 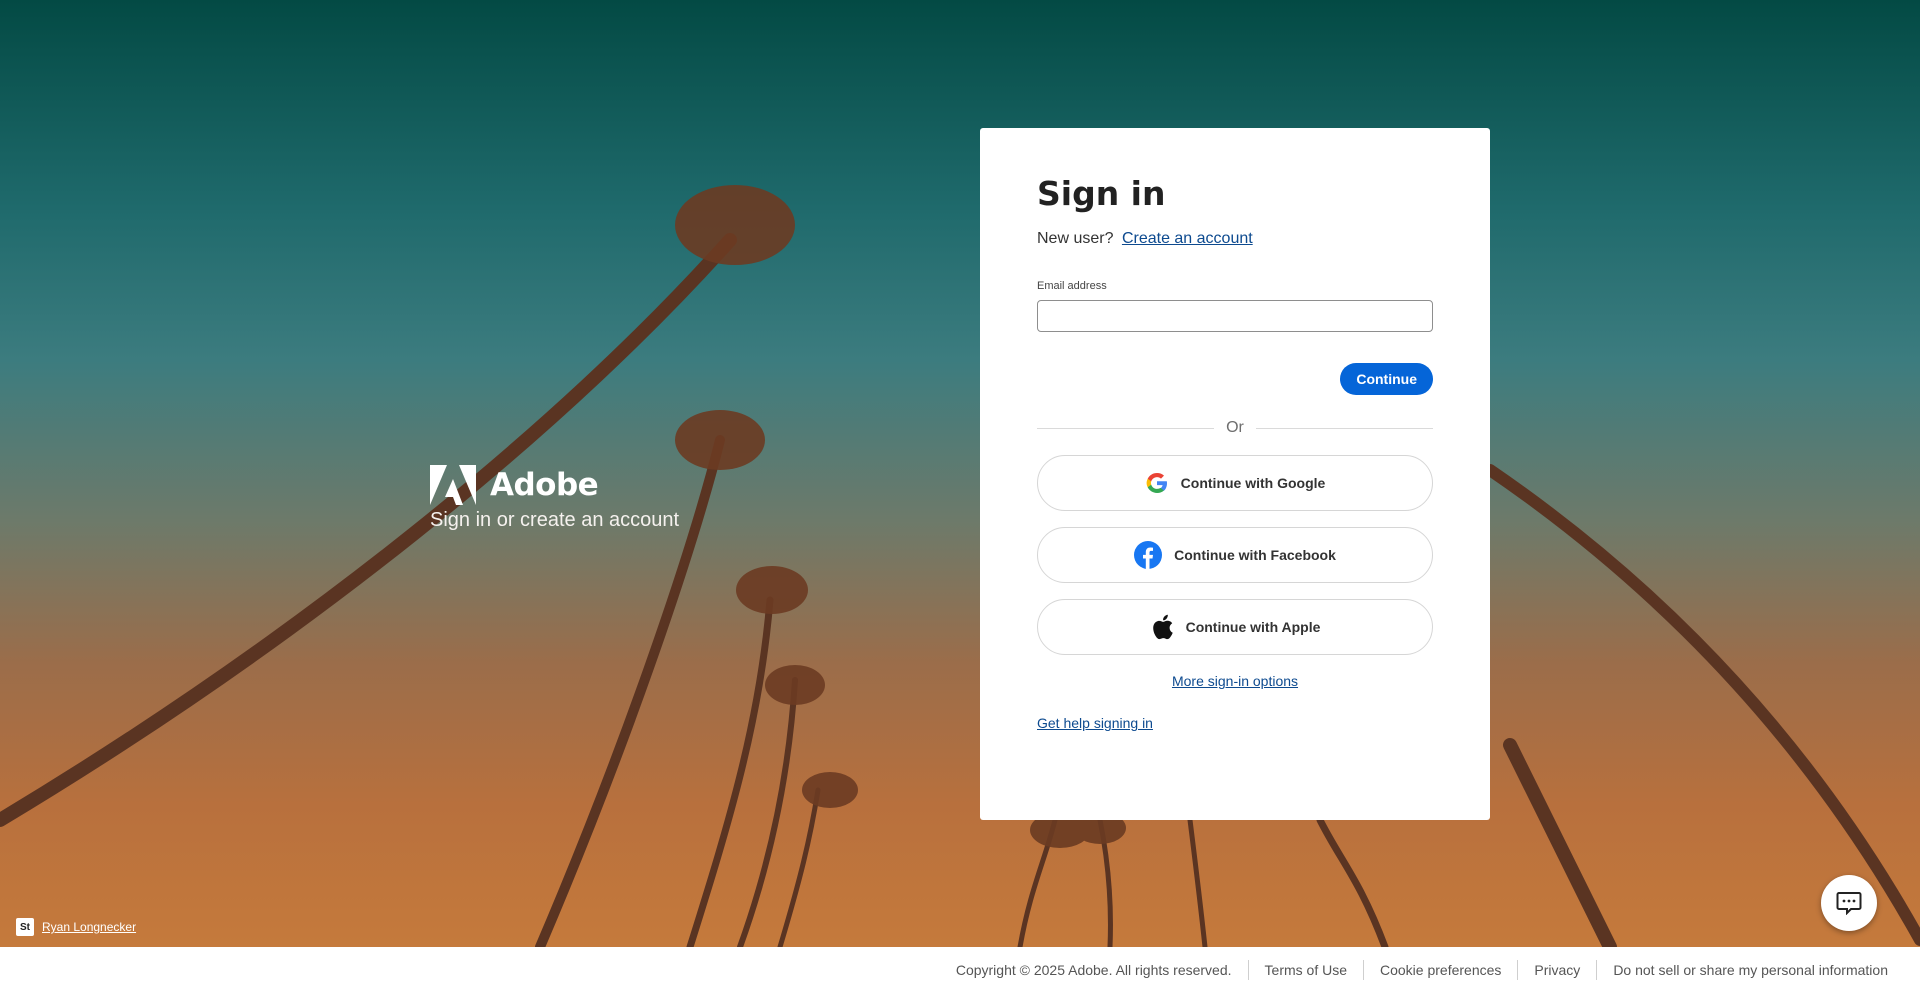 I want to click on chat-button, so click(x=1849, y=903).